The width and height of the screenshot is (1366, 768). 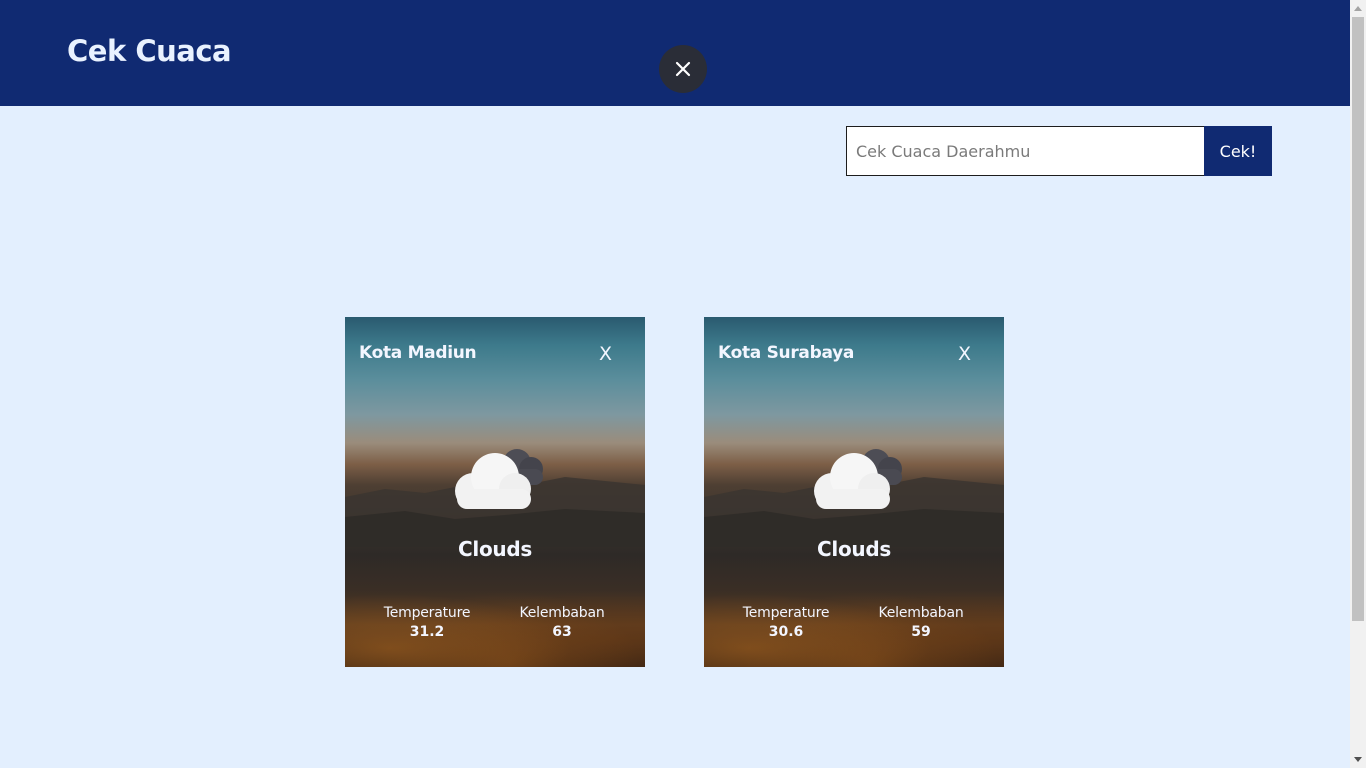 I want to click on humidity-value: 59, so click(x=921, y=632).